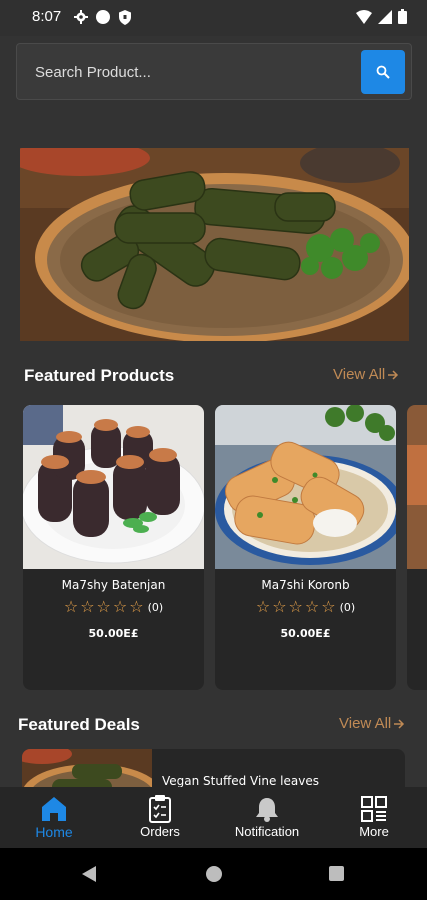 The width and height of the screenshot is (427, 900). What do you see at coordinates (305, 585) in the screenshot?
I see `product-name: Ma7shi Koronb` at bounding box center [305, 585].